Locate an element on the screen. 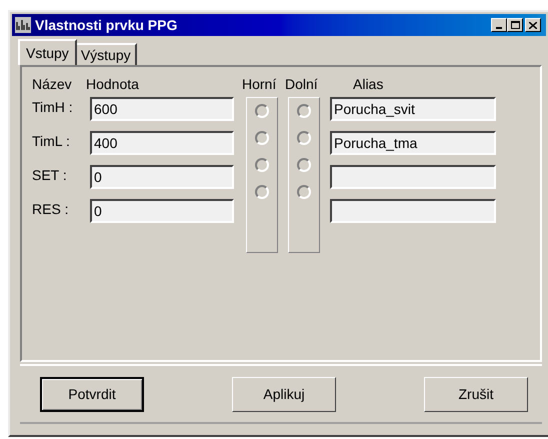 Image resolution: width=548 pixels, height=439 pixels. field-label: SET : is located at coordinates (50, 175).